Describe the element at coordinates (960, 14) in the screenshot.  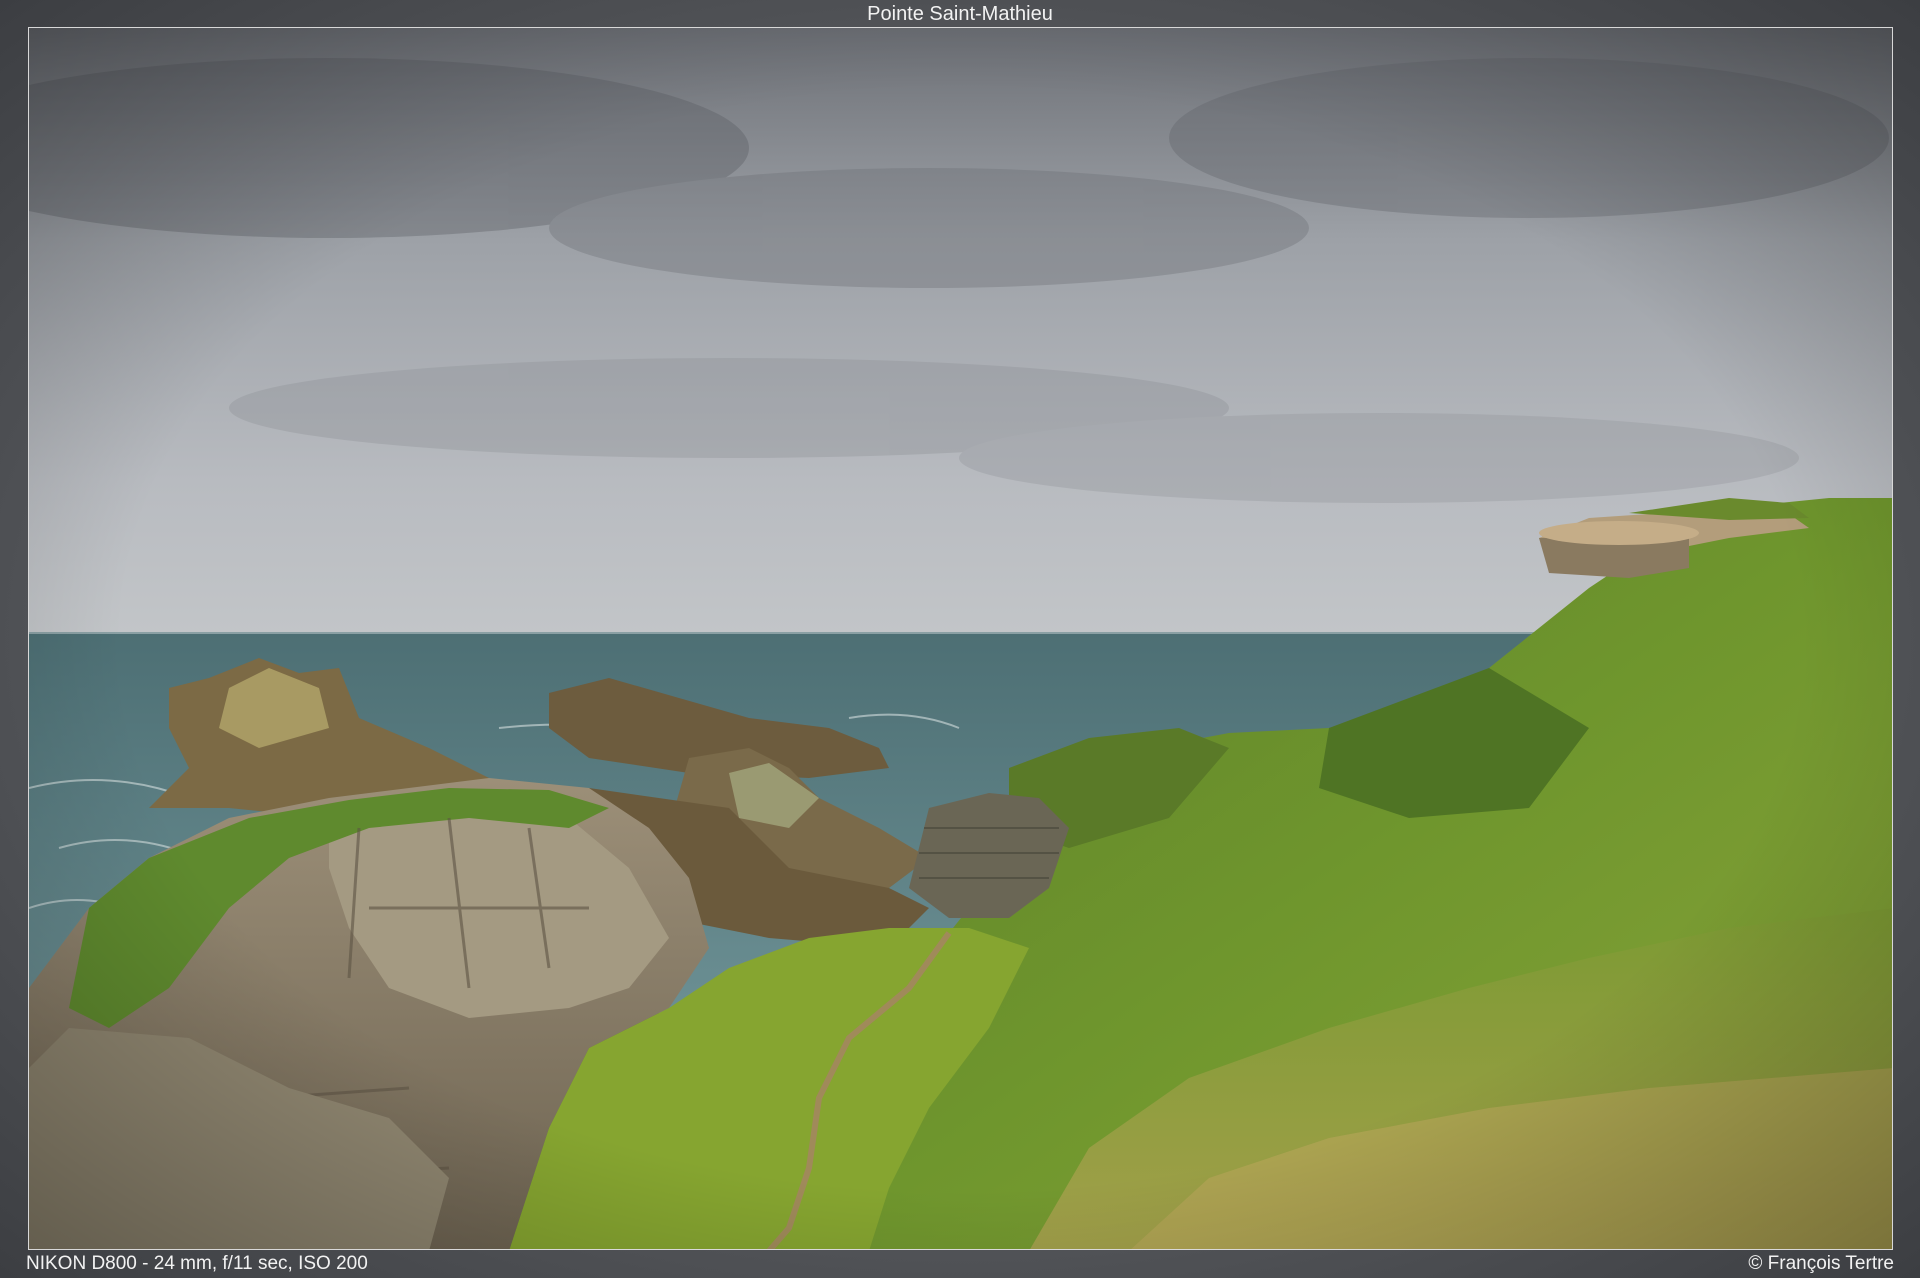
I see `photo-title: Pointe Saint-Mathieu` at that location.